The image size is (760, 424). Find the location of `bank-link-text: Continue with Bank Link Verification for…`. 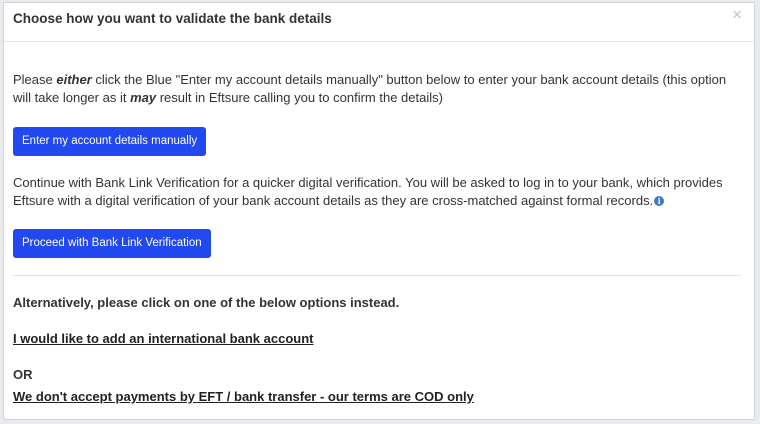

bank-link-text: Continue with Bank Link Verification for… is located at coordinates (368, 191).